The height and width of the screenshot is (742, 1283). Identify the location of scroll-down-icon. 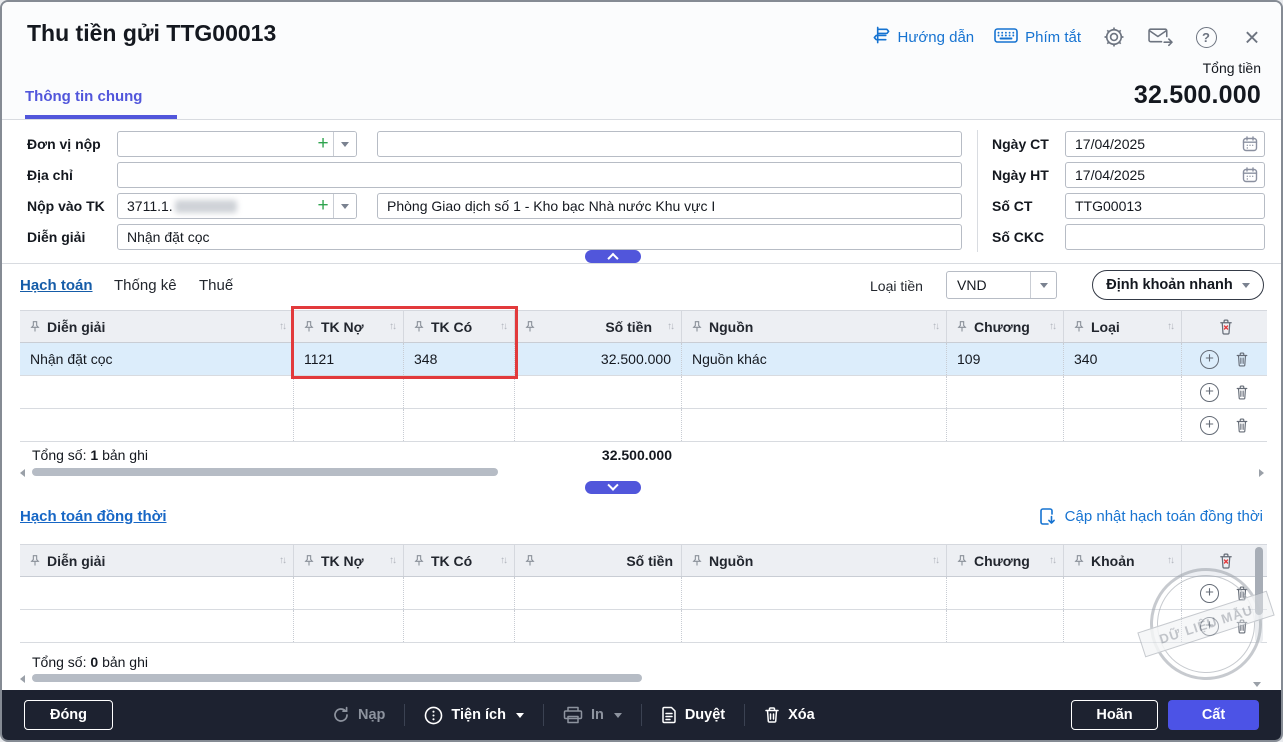
(1257, 684).